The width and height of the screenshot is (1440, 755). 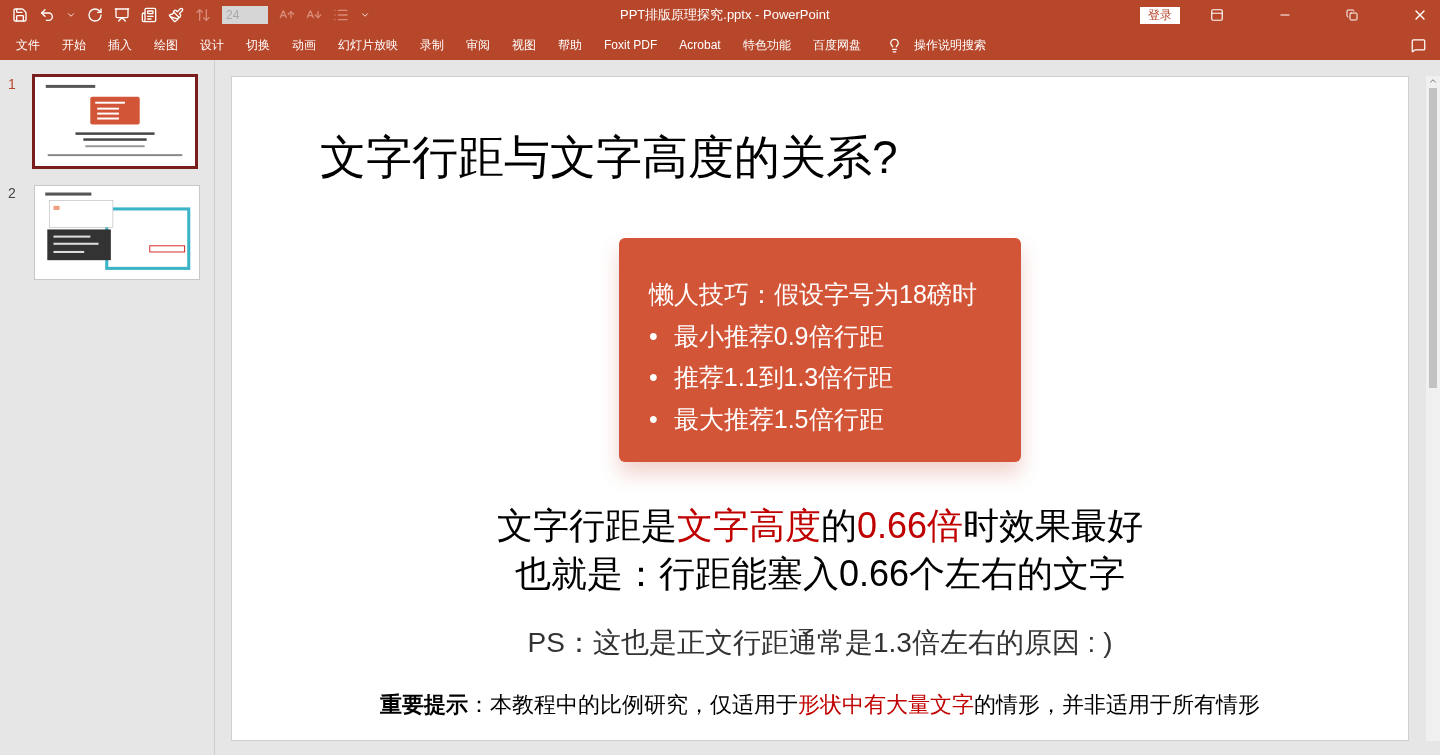 I want to click on undo-icon, so click(x=47, y=15).